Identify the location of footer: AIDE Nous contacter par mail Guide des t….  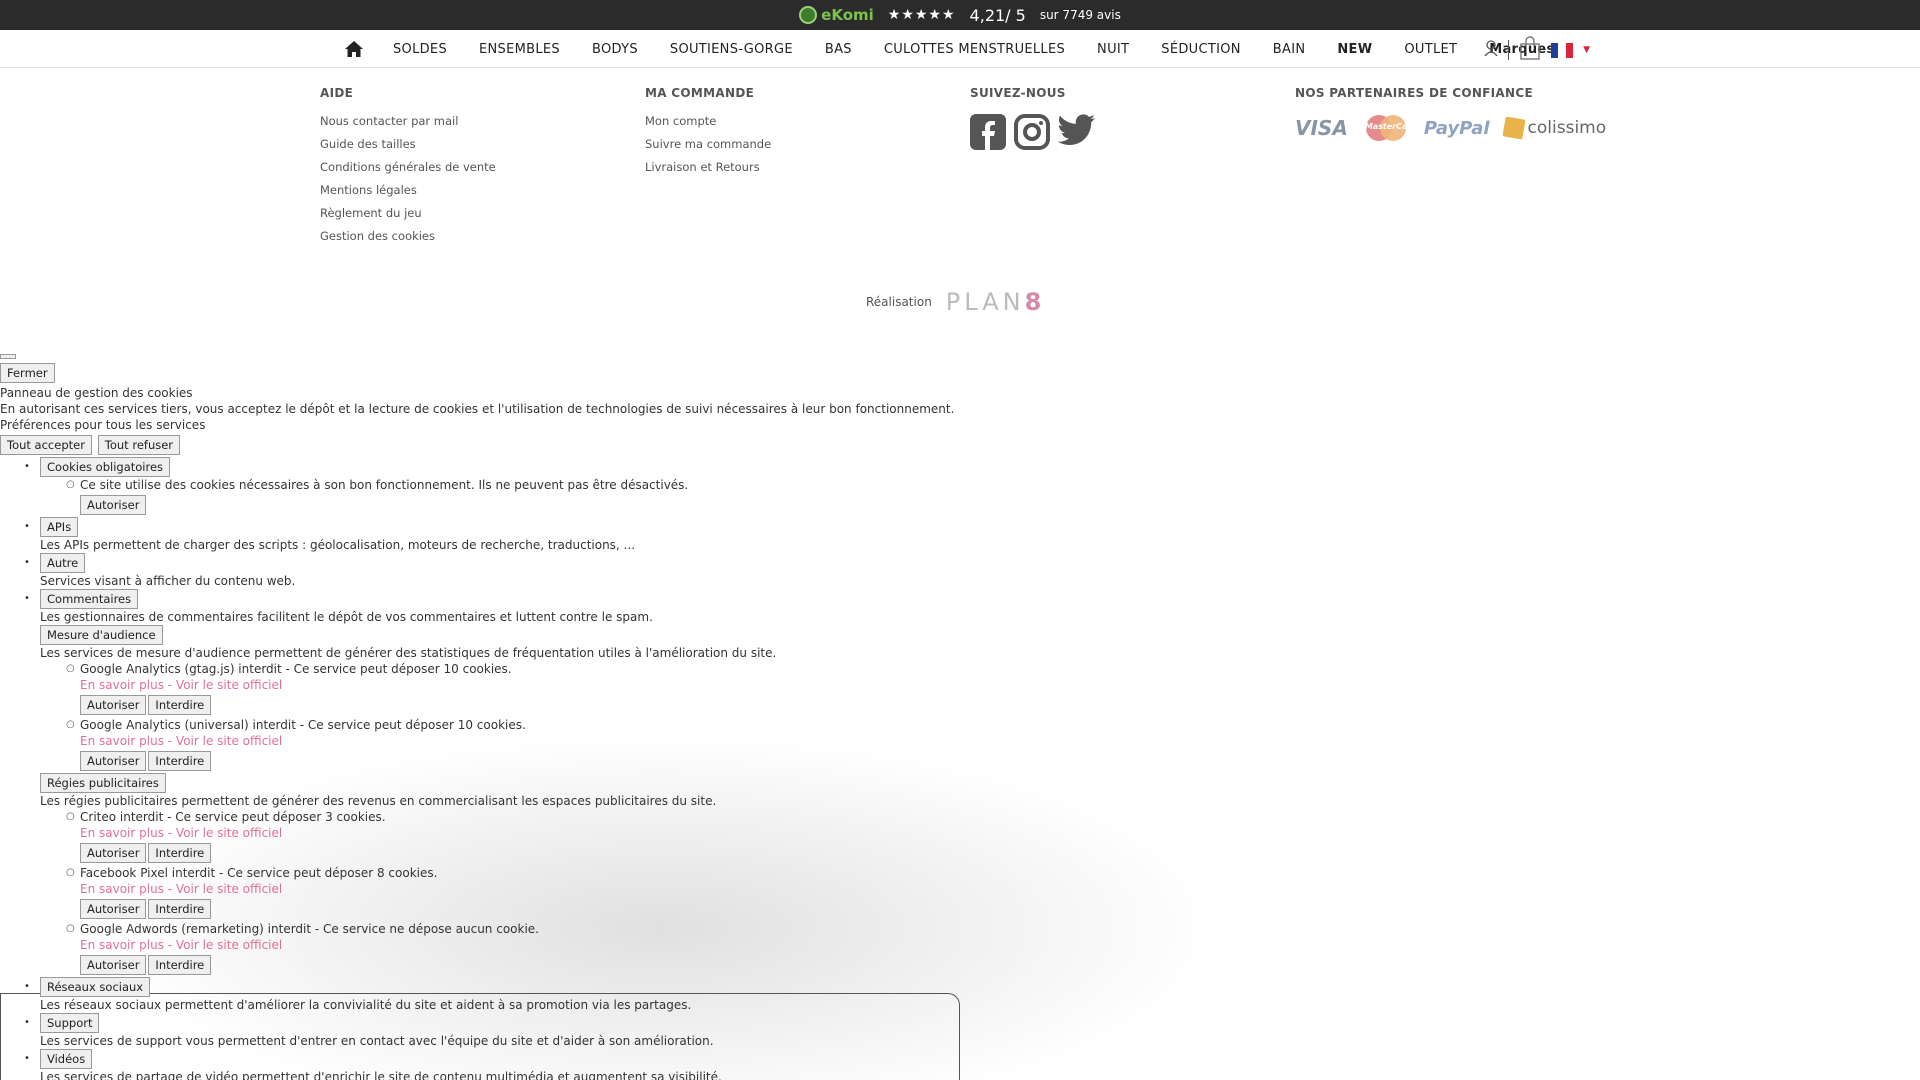
(970, 171).